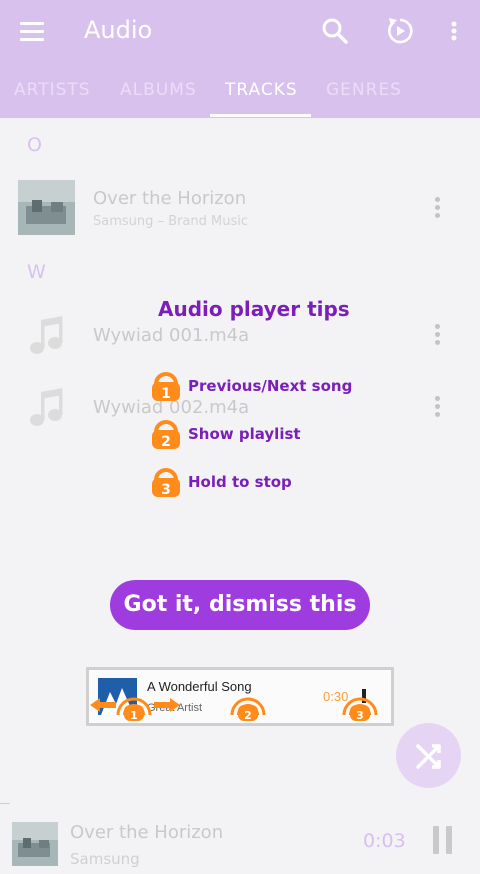 The height and width of the screenshot is (874, 480). Describe the element at coordinates (260, 115) in the screenshot. I see `active-tab-indicator` at that location.